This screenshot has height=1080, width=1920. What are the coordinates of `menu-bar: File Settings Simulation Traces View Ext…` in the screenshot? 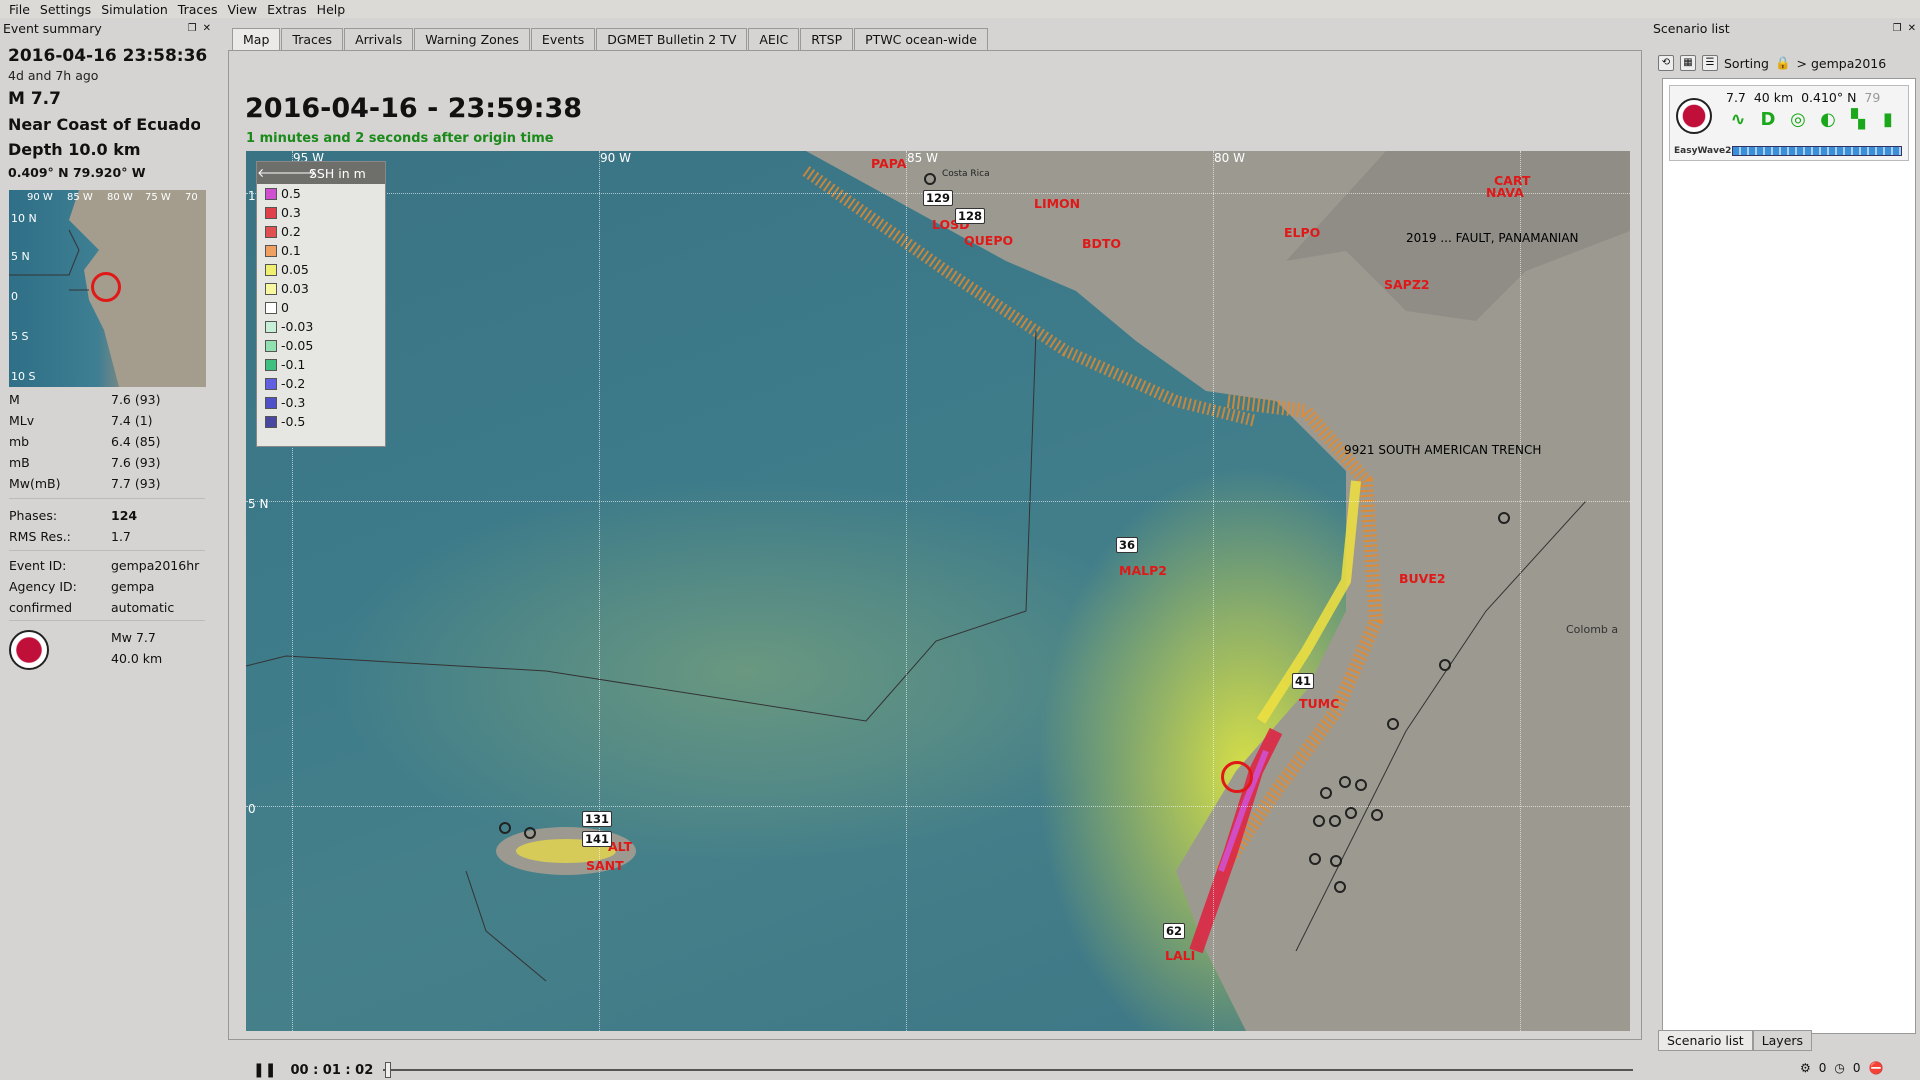 It's located at (960, 9).